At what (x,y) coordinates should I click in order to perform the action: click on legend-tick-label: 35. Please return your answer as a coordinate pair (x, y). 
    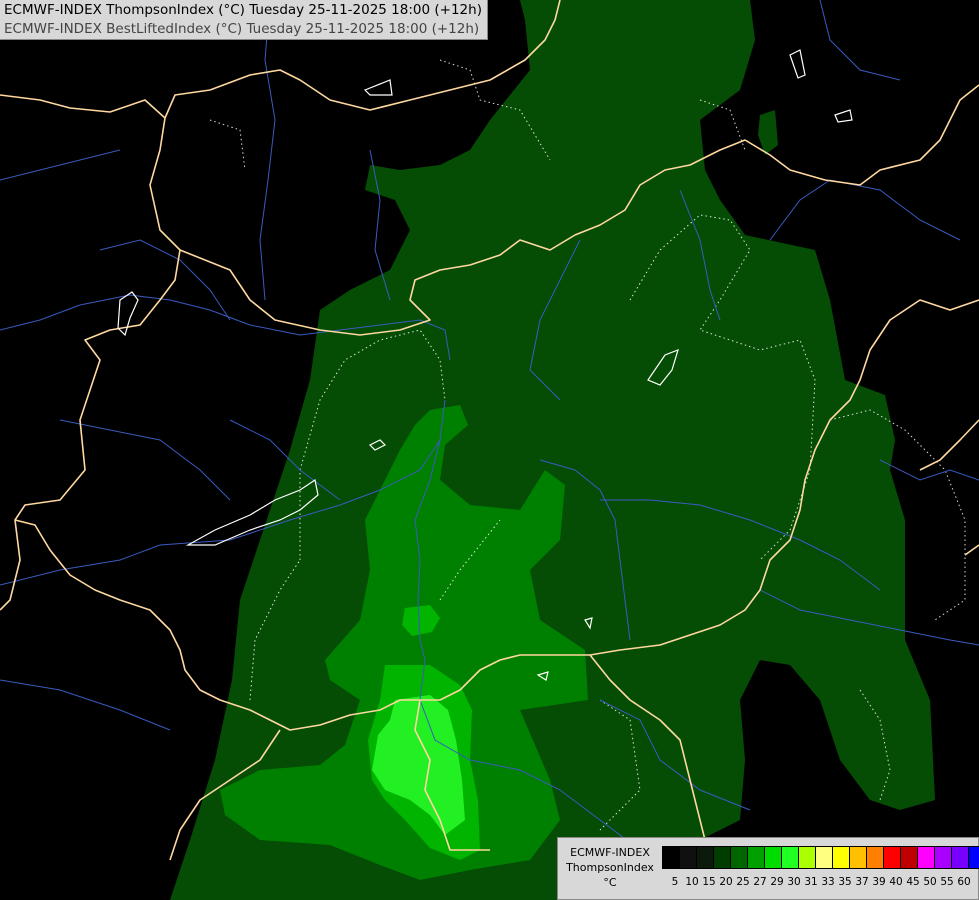
    Looking at the image, I should click on (845, 882).